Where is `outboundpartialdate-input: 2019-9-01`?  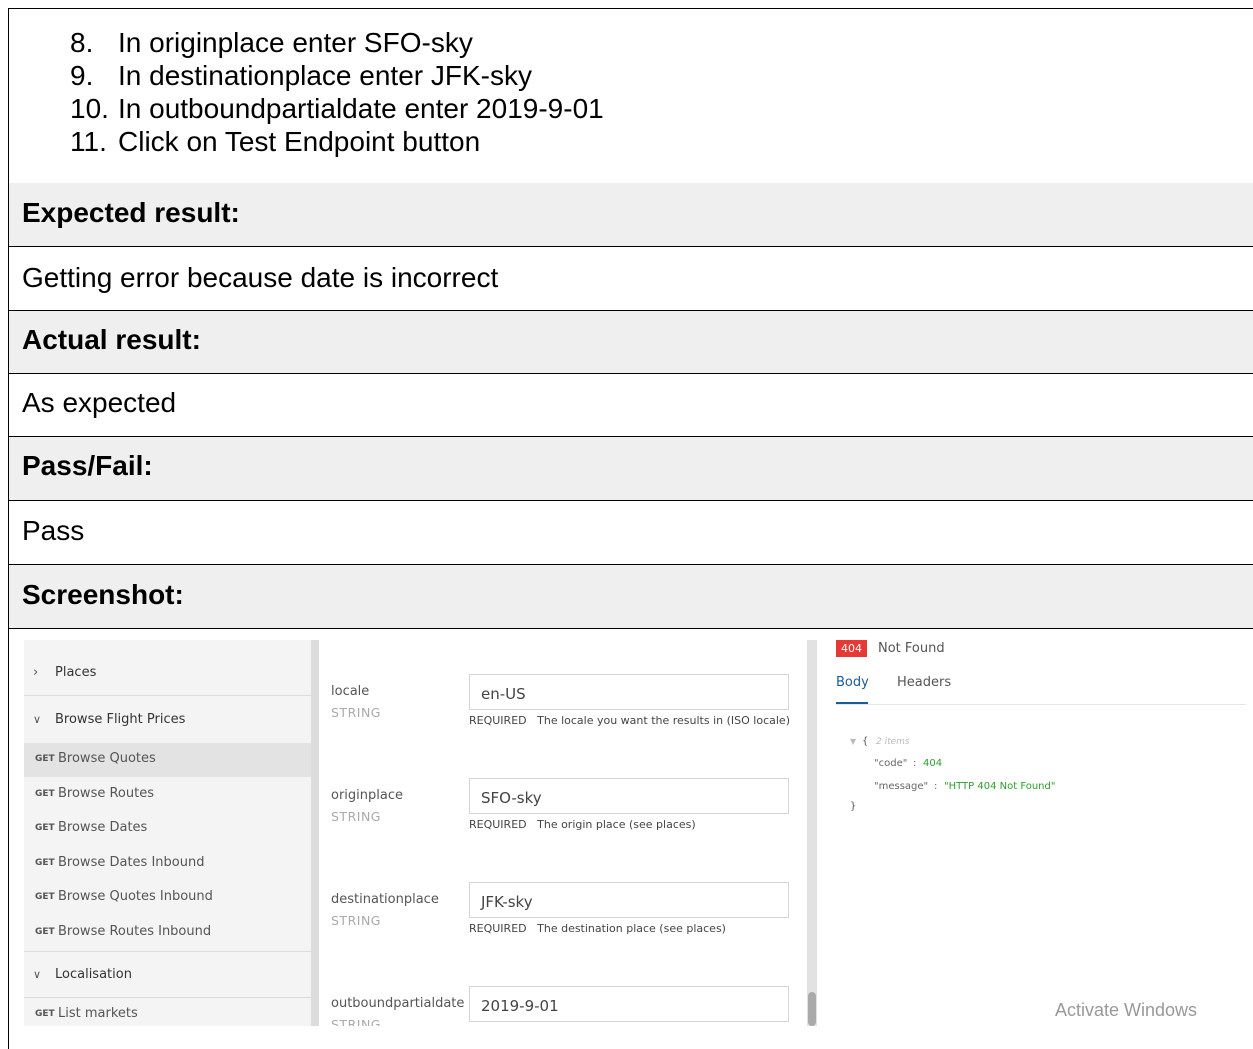
outboundpartialdate-input: 2019-9-01 is located at coordinates (629, 1004).